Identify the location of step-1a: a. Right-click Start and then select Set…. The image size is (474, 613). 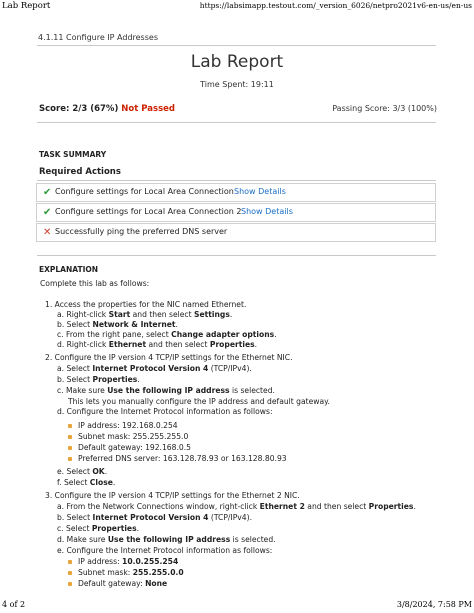
(145, 314).